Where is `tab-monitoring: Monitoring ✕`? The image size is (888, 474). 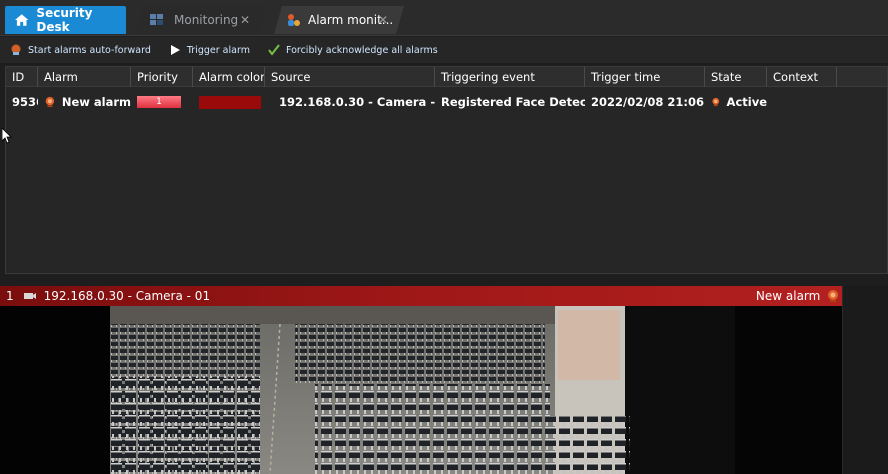 tab-monitoring: Monitoring ✕ is located at coordinates (201, 20).